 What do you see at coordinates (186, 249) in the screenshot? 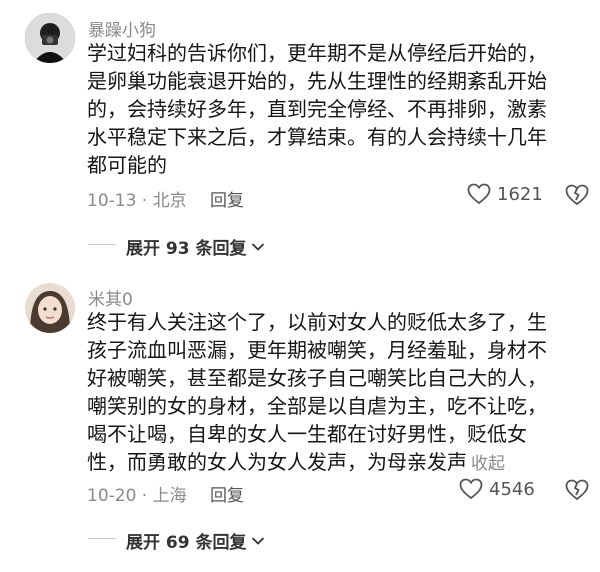
I see `expand-replies-label: 展开 93 条回复` at bounding box center [186, 249].